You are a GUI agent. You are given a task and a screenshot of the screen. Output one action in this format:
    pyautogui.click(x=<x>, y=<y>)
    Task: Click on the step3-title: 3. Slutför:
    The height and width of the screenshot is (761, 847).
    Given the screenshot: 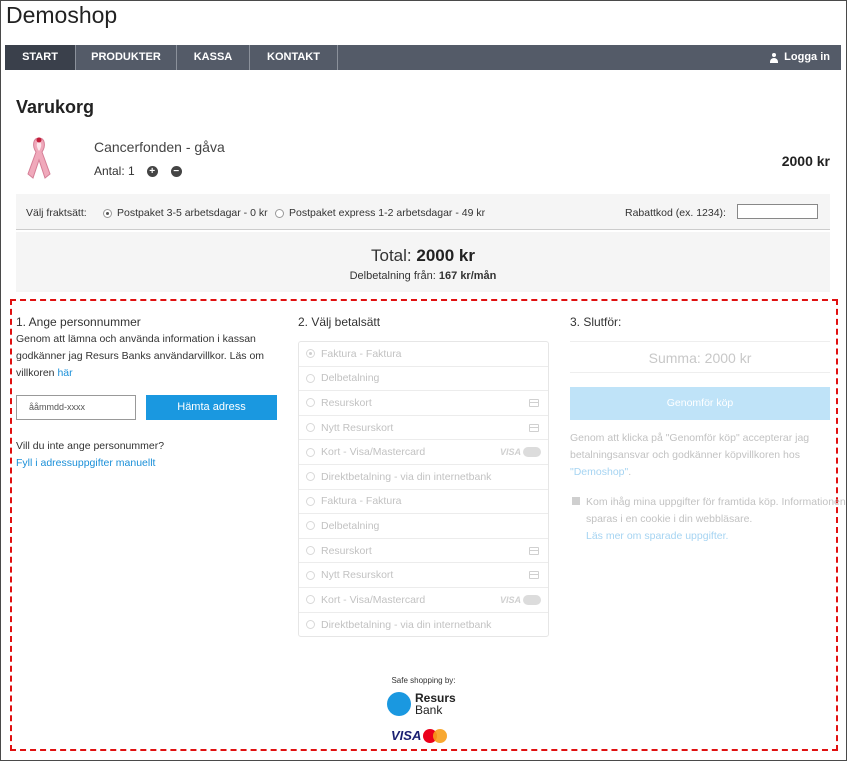 What is the action you would take?
    pyautogui.click(x=596, y=322)
    